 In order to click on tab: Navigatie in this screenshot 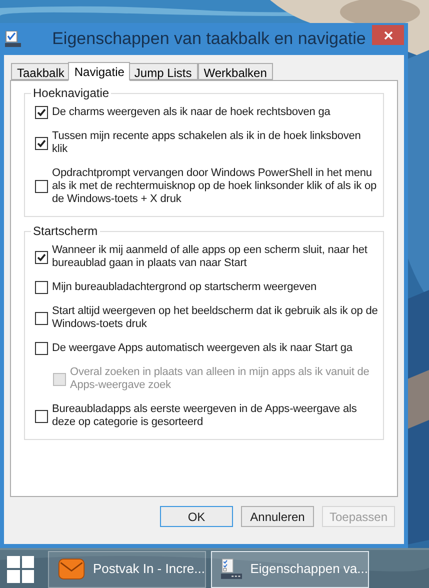, I will do `click(99, 71)`.